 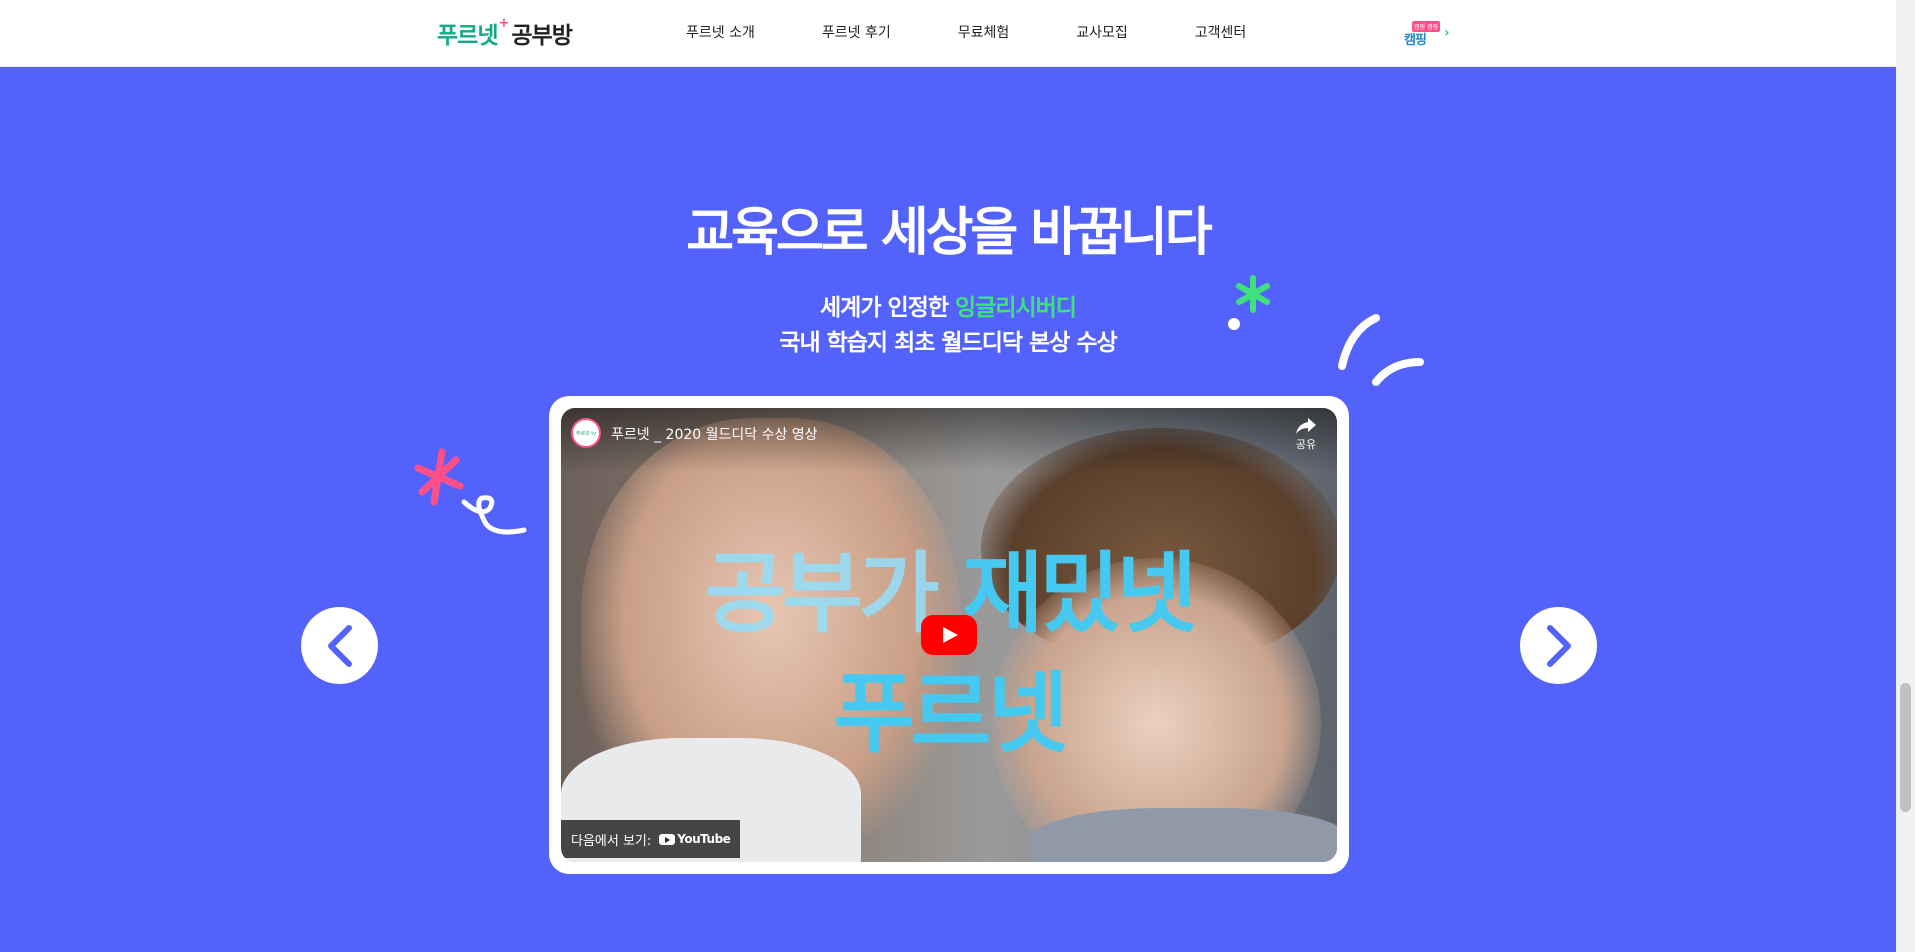 What do you see at coordinates (1447, 33) in the screenshot?
I see `chevron-right-icon: ›` at bounding box center [1447, 33].